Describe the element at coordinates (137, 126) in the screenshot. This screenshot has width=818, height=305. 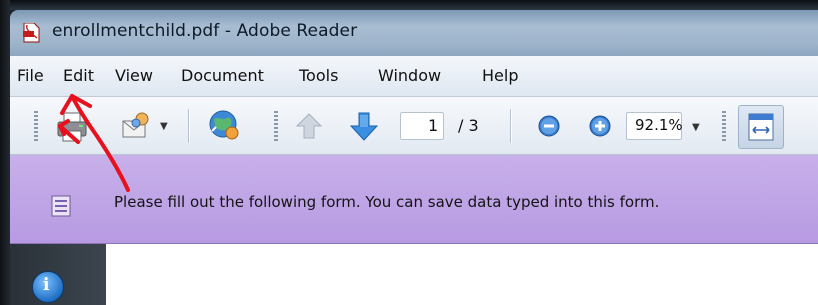
I see `email-icon` at that location.